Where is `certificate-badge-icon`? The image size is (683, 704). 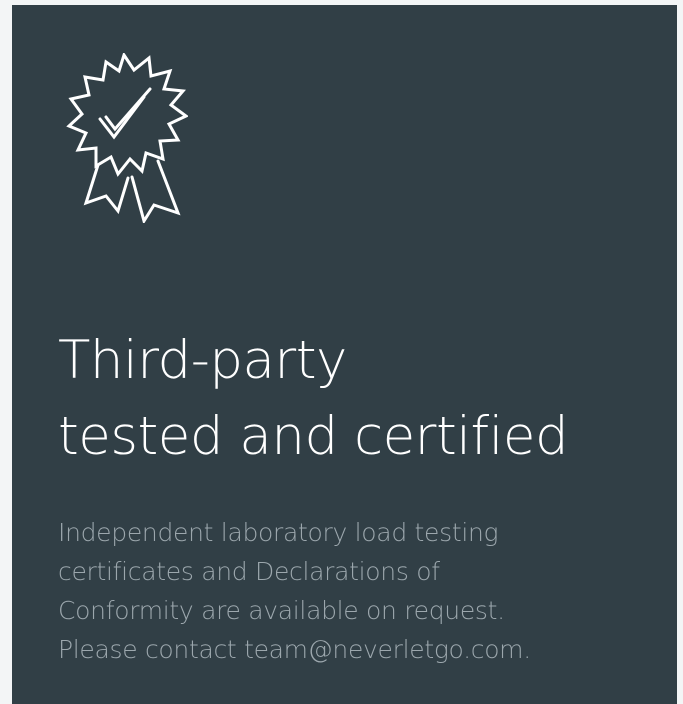 certificate-badge-icon is located at coordinates (124, 138).